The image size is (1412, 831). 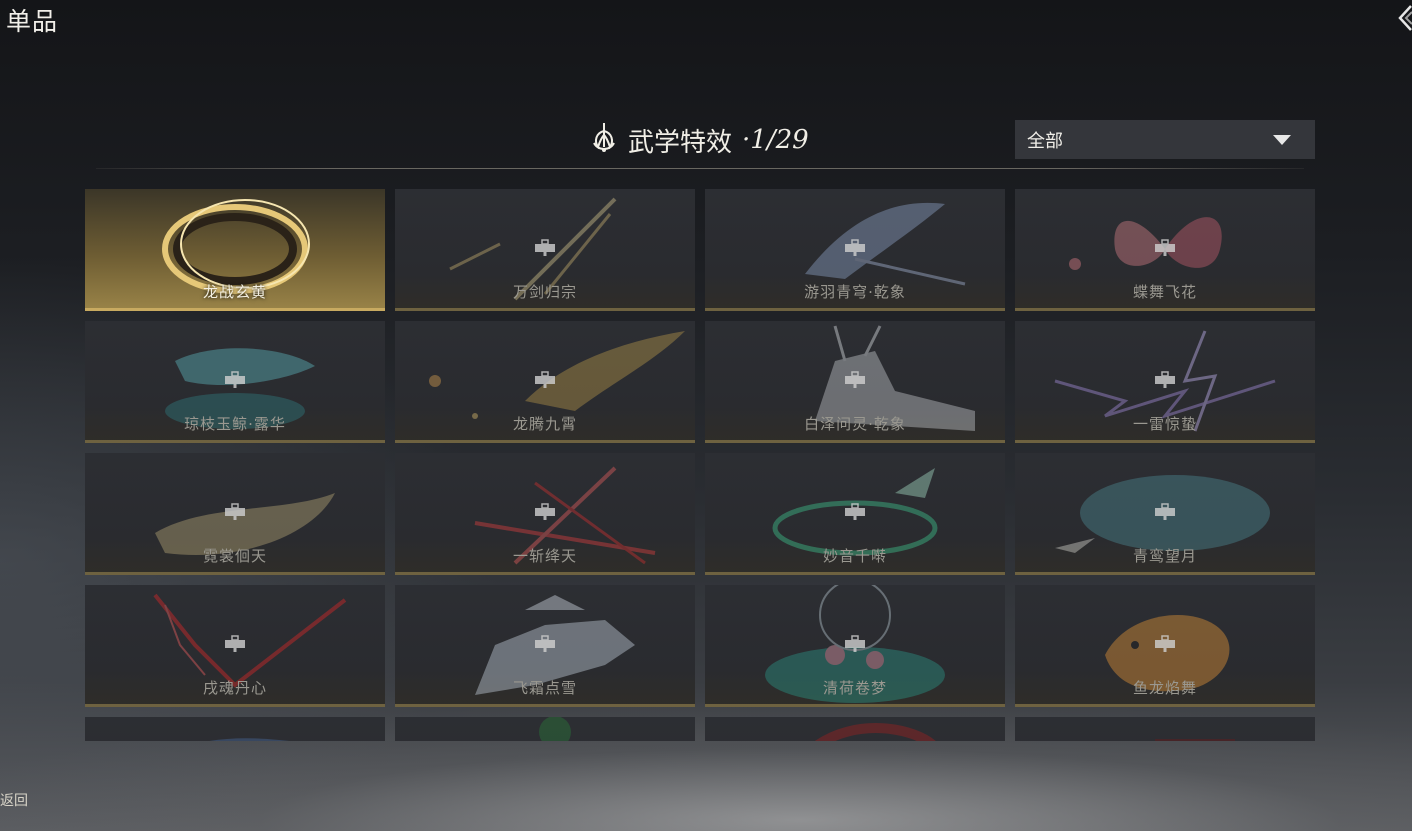 What do you see at coordinates (875, 732) in the screenshot?
I see `crimson-art` at bounding box center [875, 732].